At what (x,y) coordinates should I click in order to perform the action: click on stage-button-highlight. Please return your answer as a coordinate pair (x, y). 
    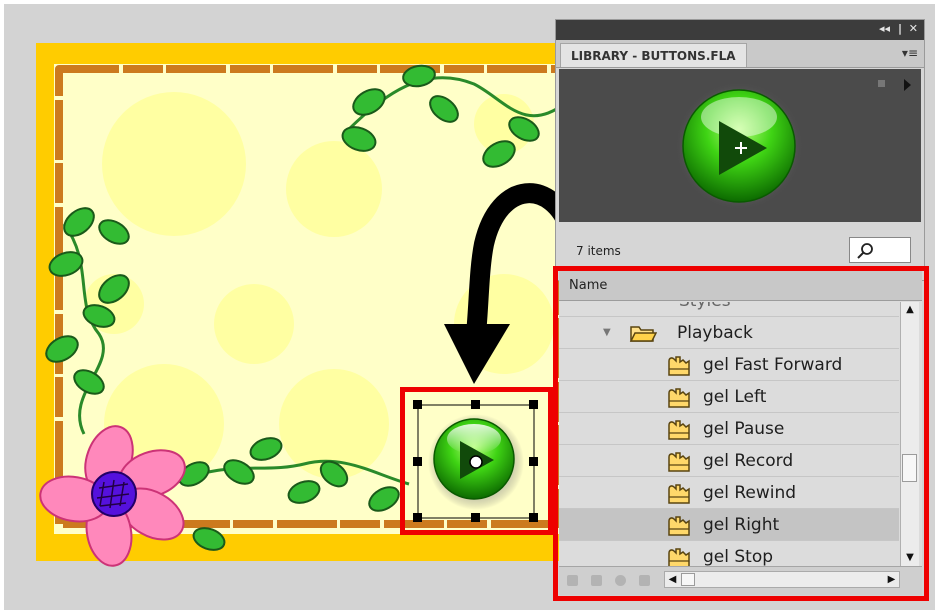
    Looking at the image, I should click on (476, 461).